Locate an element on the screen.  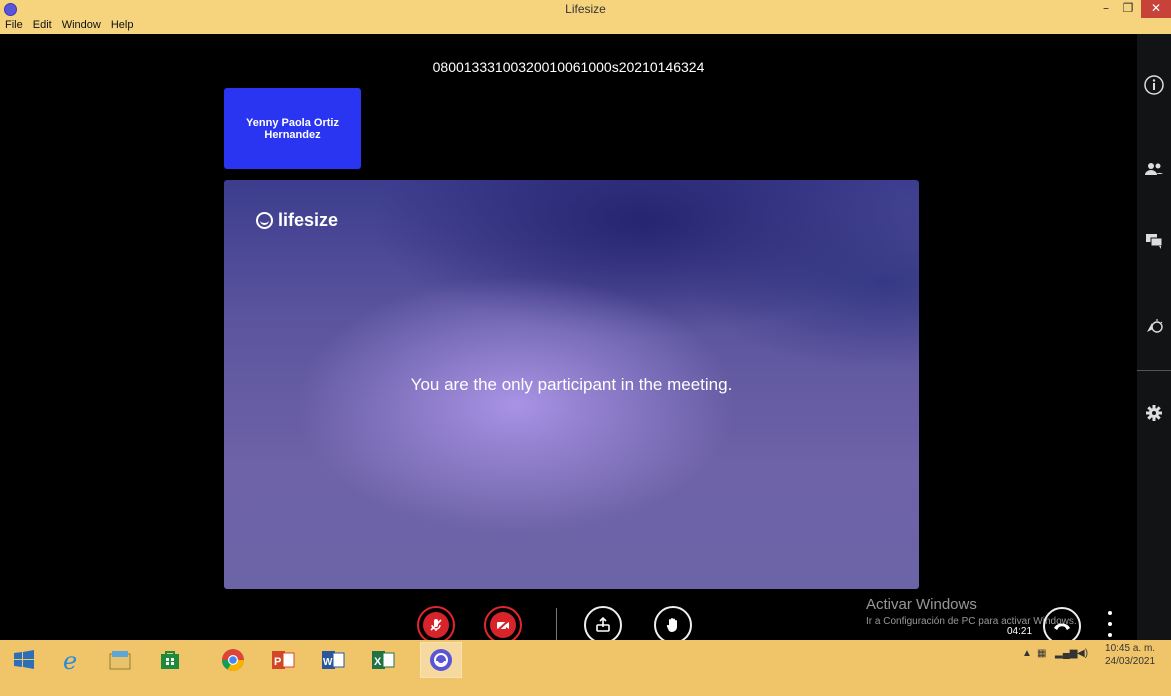
watermark-title: Activar Windows is located at coordinates (921, 604).